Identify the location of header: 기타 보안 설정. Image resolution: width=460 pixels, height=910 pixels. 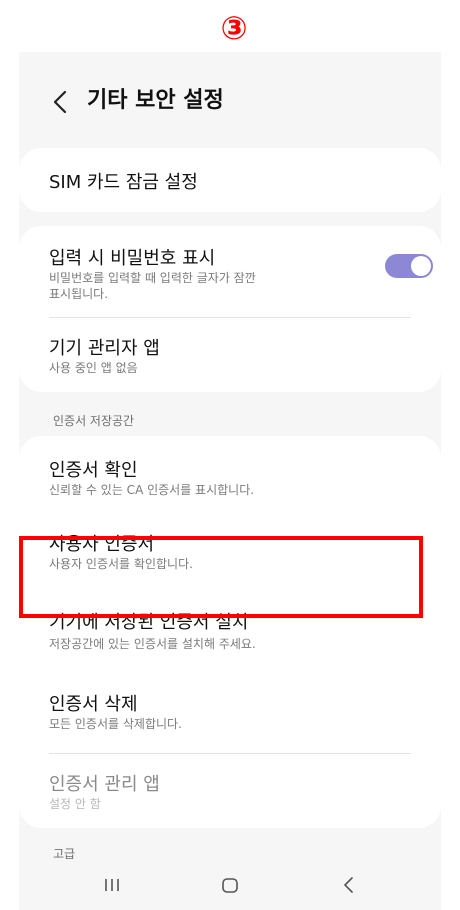
(230, 99).